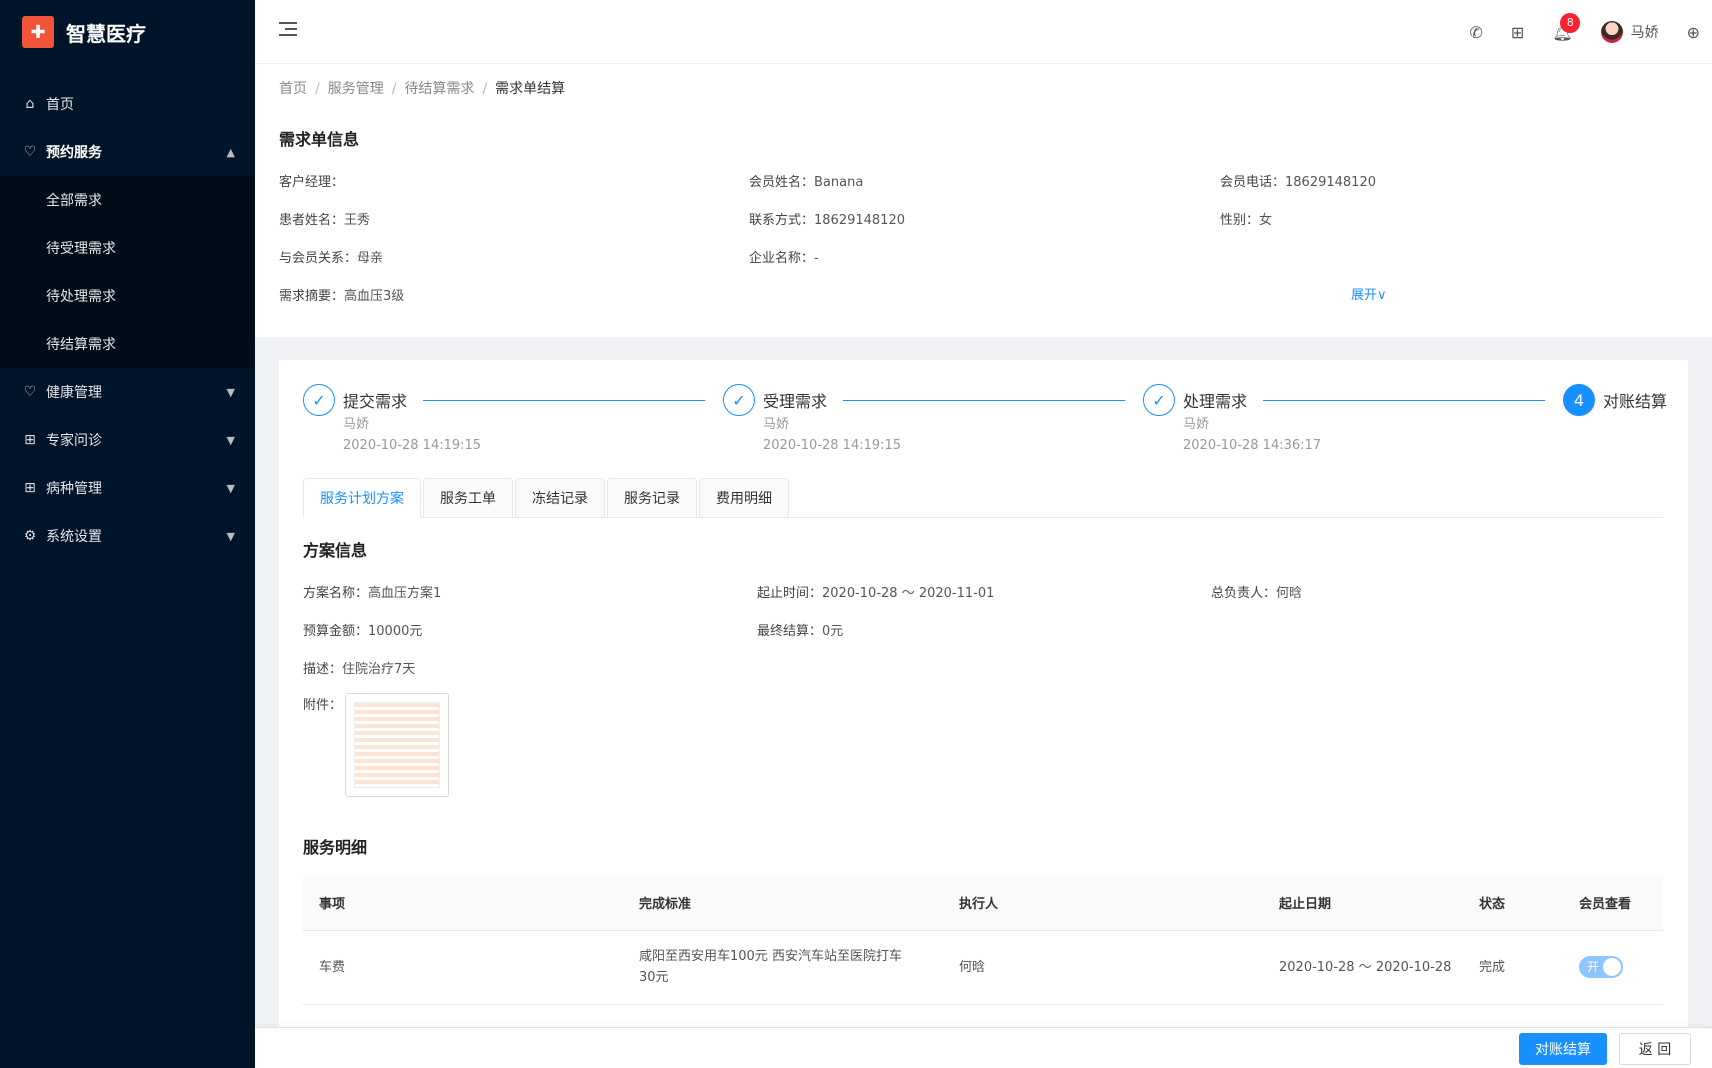  I want to click on breadcrumb: 首页 / 服务管理 / 待结算需求 / 需求单结算, so click(422, 89).